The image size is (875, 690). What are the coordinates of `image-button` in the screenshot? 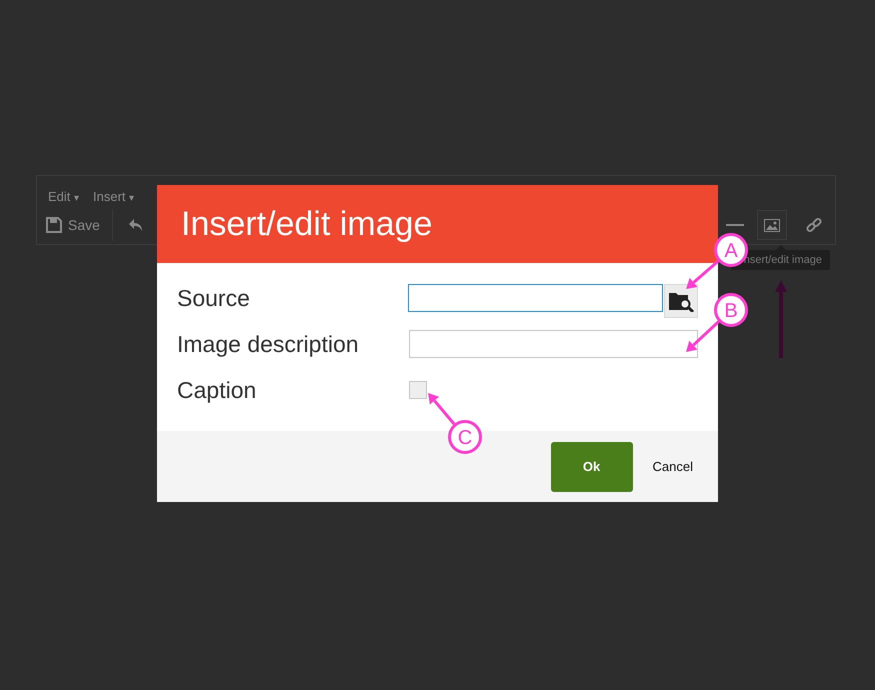 It's located at (772, 225).